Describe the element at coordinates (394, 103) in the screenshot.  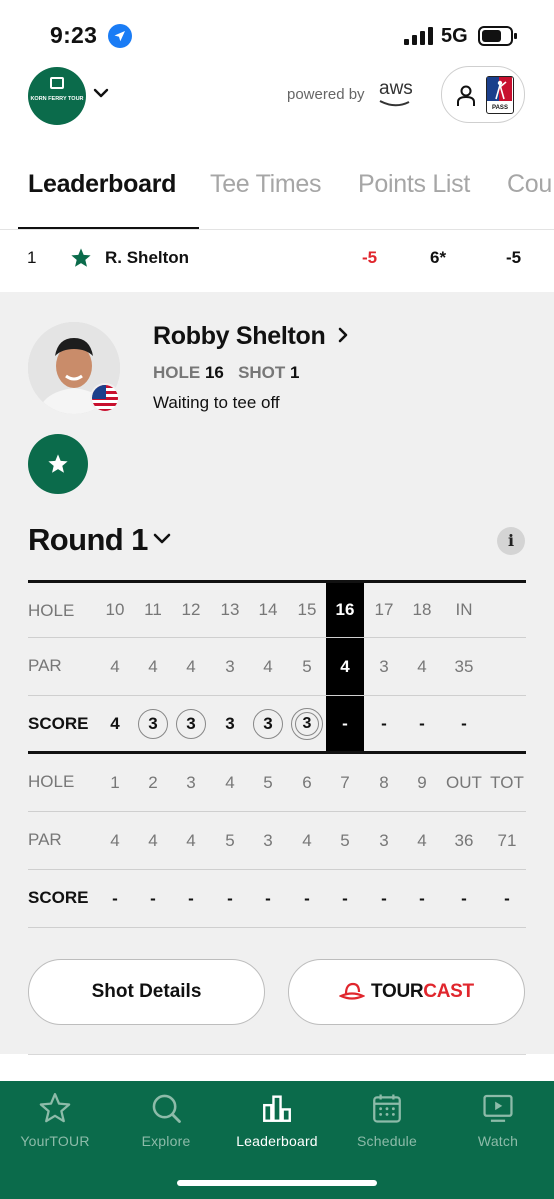
I see `aws-smile-icon` at that location.